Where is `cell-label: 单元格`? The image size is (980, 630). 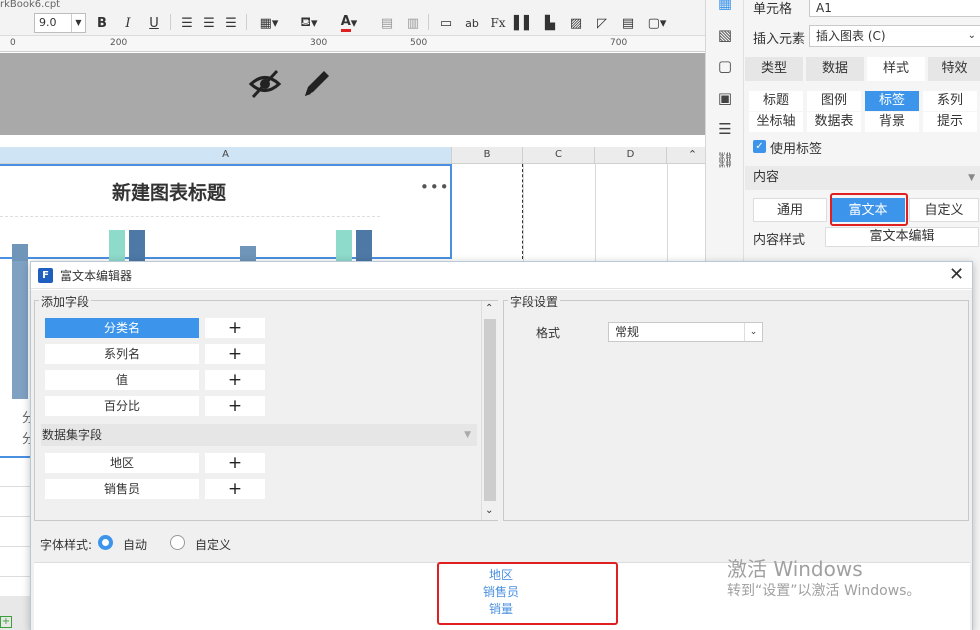 cell-label: 单元格 is located at coordinates (773, 9).